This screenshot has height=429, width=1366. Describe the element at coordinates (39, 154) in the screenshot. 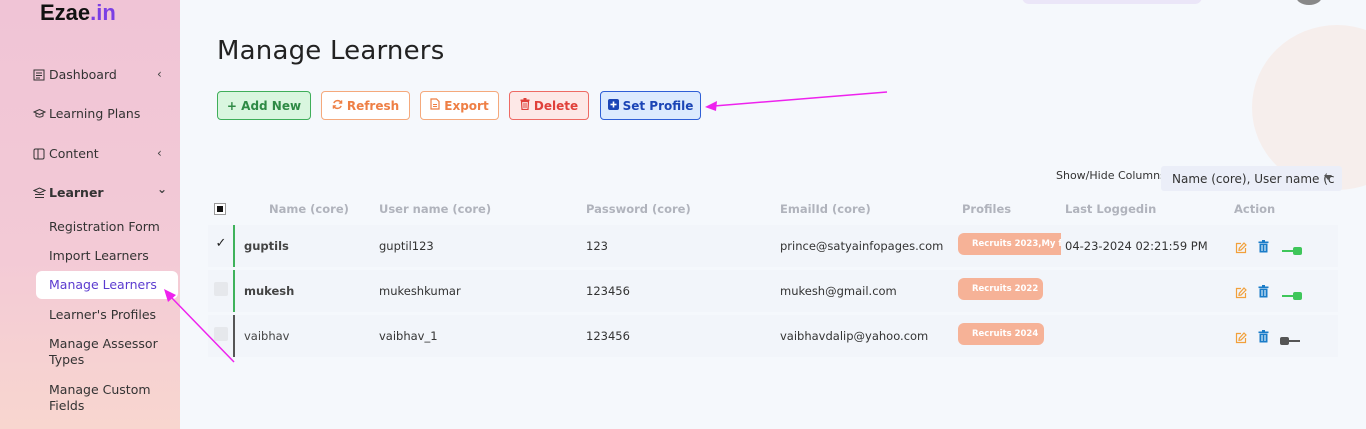

I see `content-icon` at that location.